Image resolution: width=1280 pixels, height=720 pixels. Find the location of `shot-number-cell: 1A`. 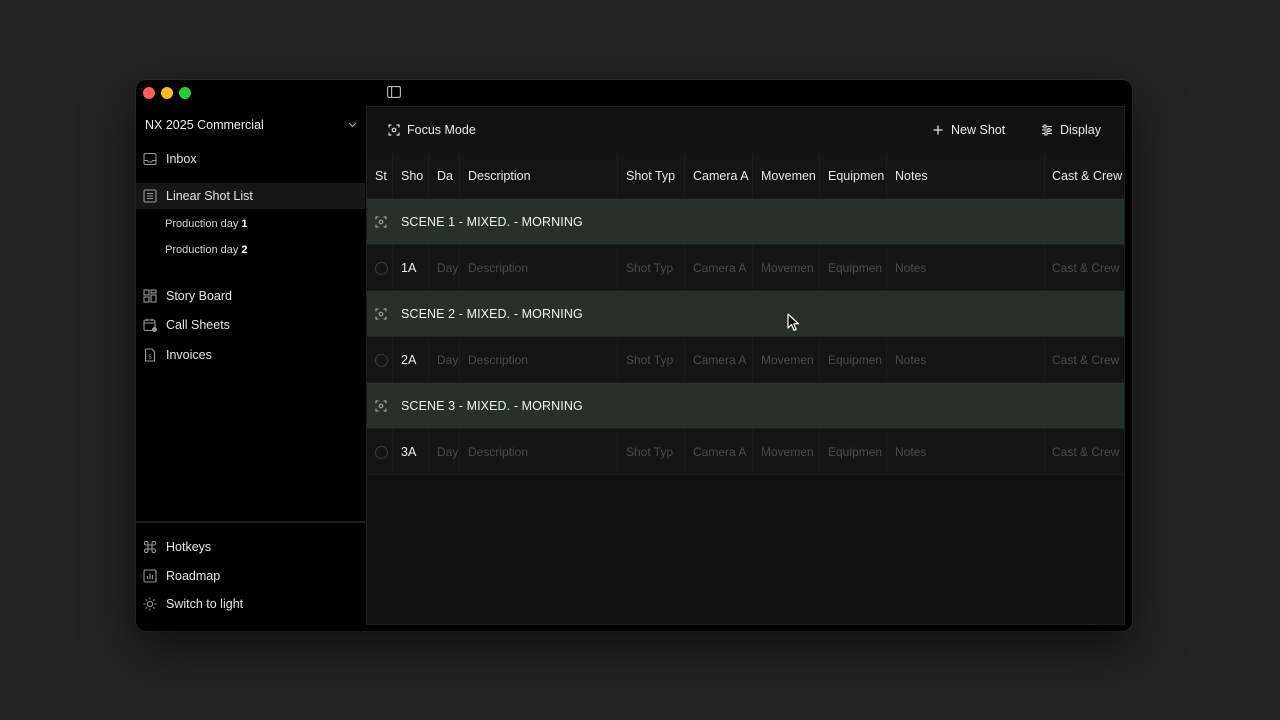

shot-number-cell: 1A is located at coordinates (411, 268).